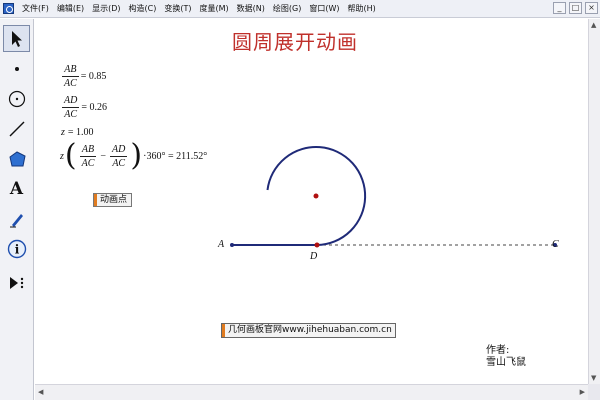  I want to click on vertical-scrollbar: ▲ ▼, so click(594, 201).